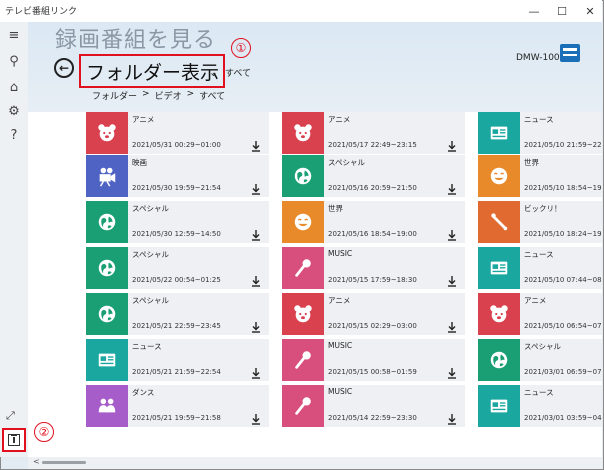 This screenshot has height=470, width=604. Describe the element at coordinates (64, 462) in the screenshot. I see `scrollbar-thumb` at that location.